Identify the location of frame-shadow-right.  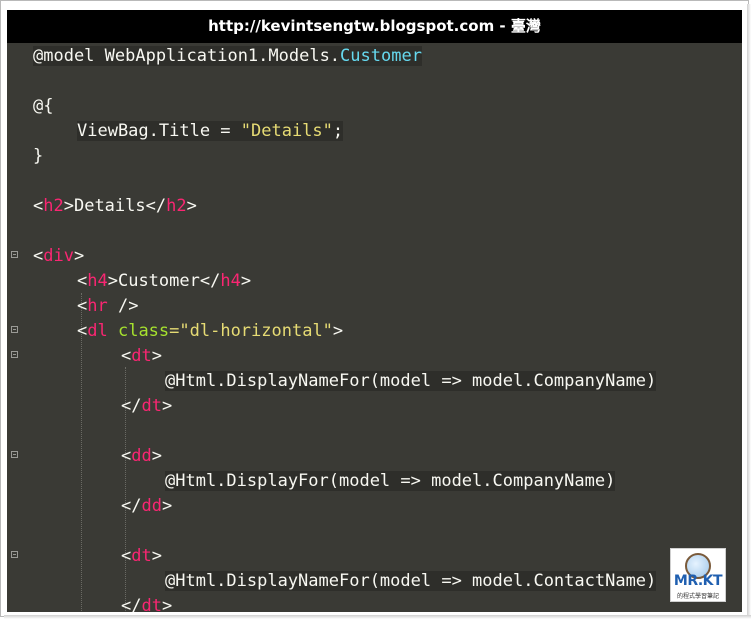
(749, 311).